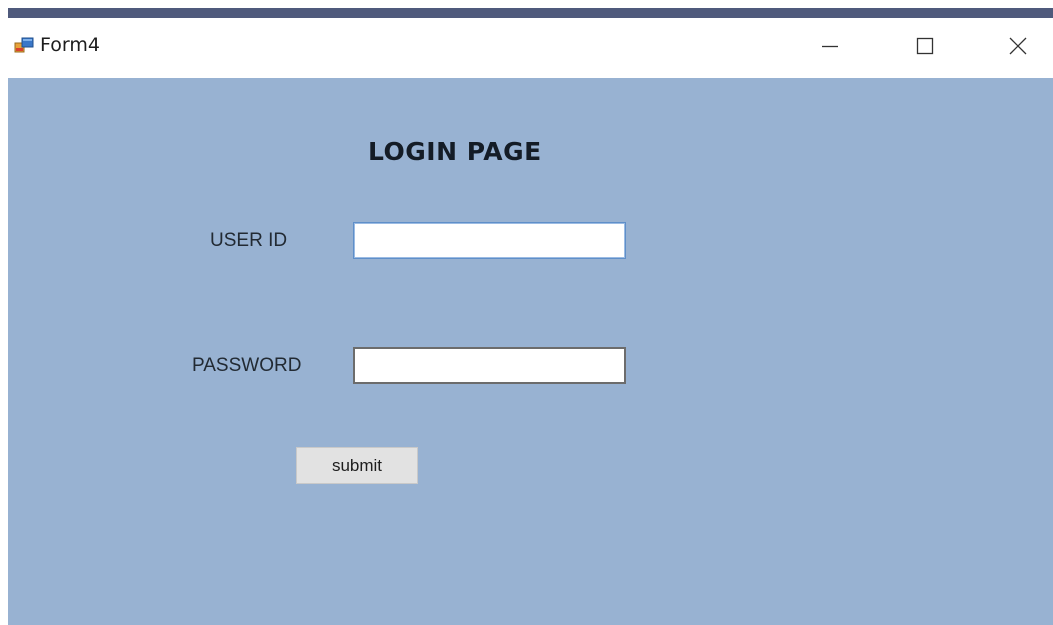 The image size is (1053, 625). I want to click on title-bar: Form4, so click(530, 48).